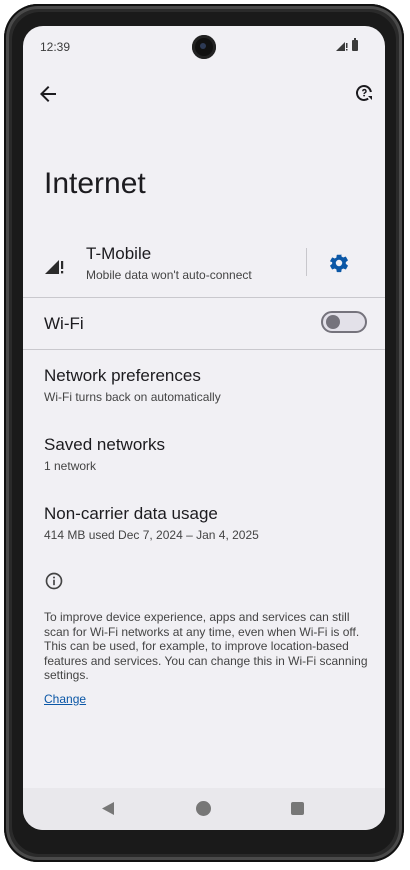 The width and height of the screenshot is (410, 870). I want to click on item-subtitle: Wi-Fi turns back on automatically, so click(132, 397).